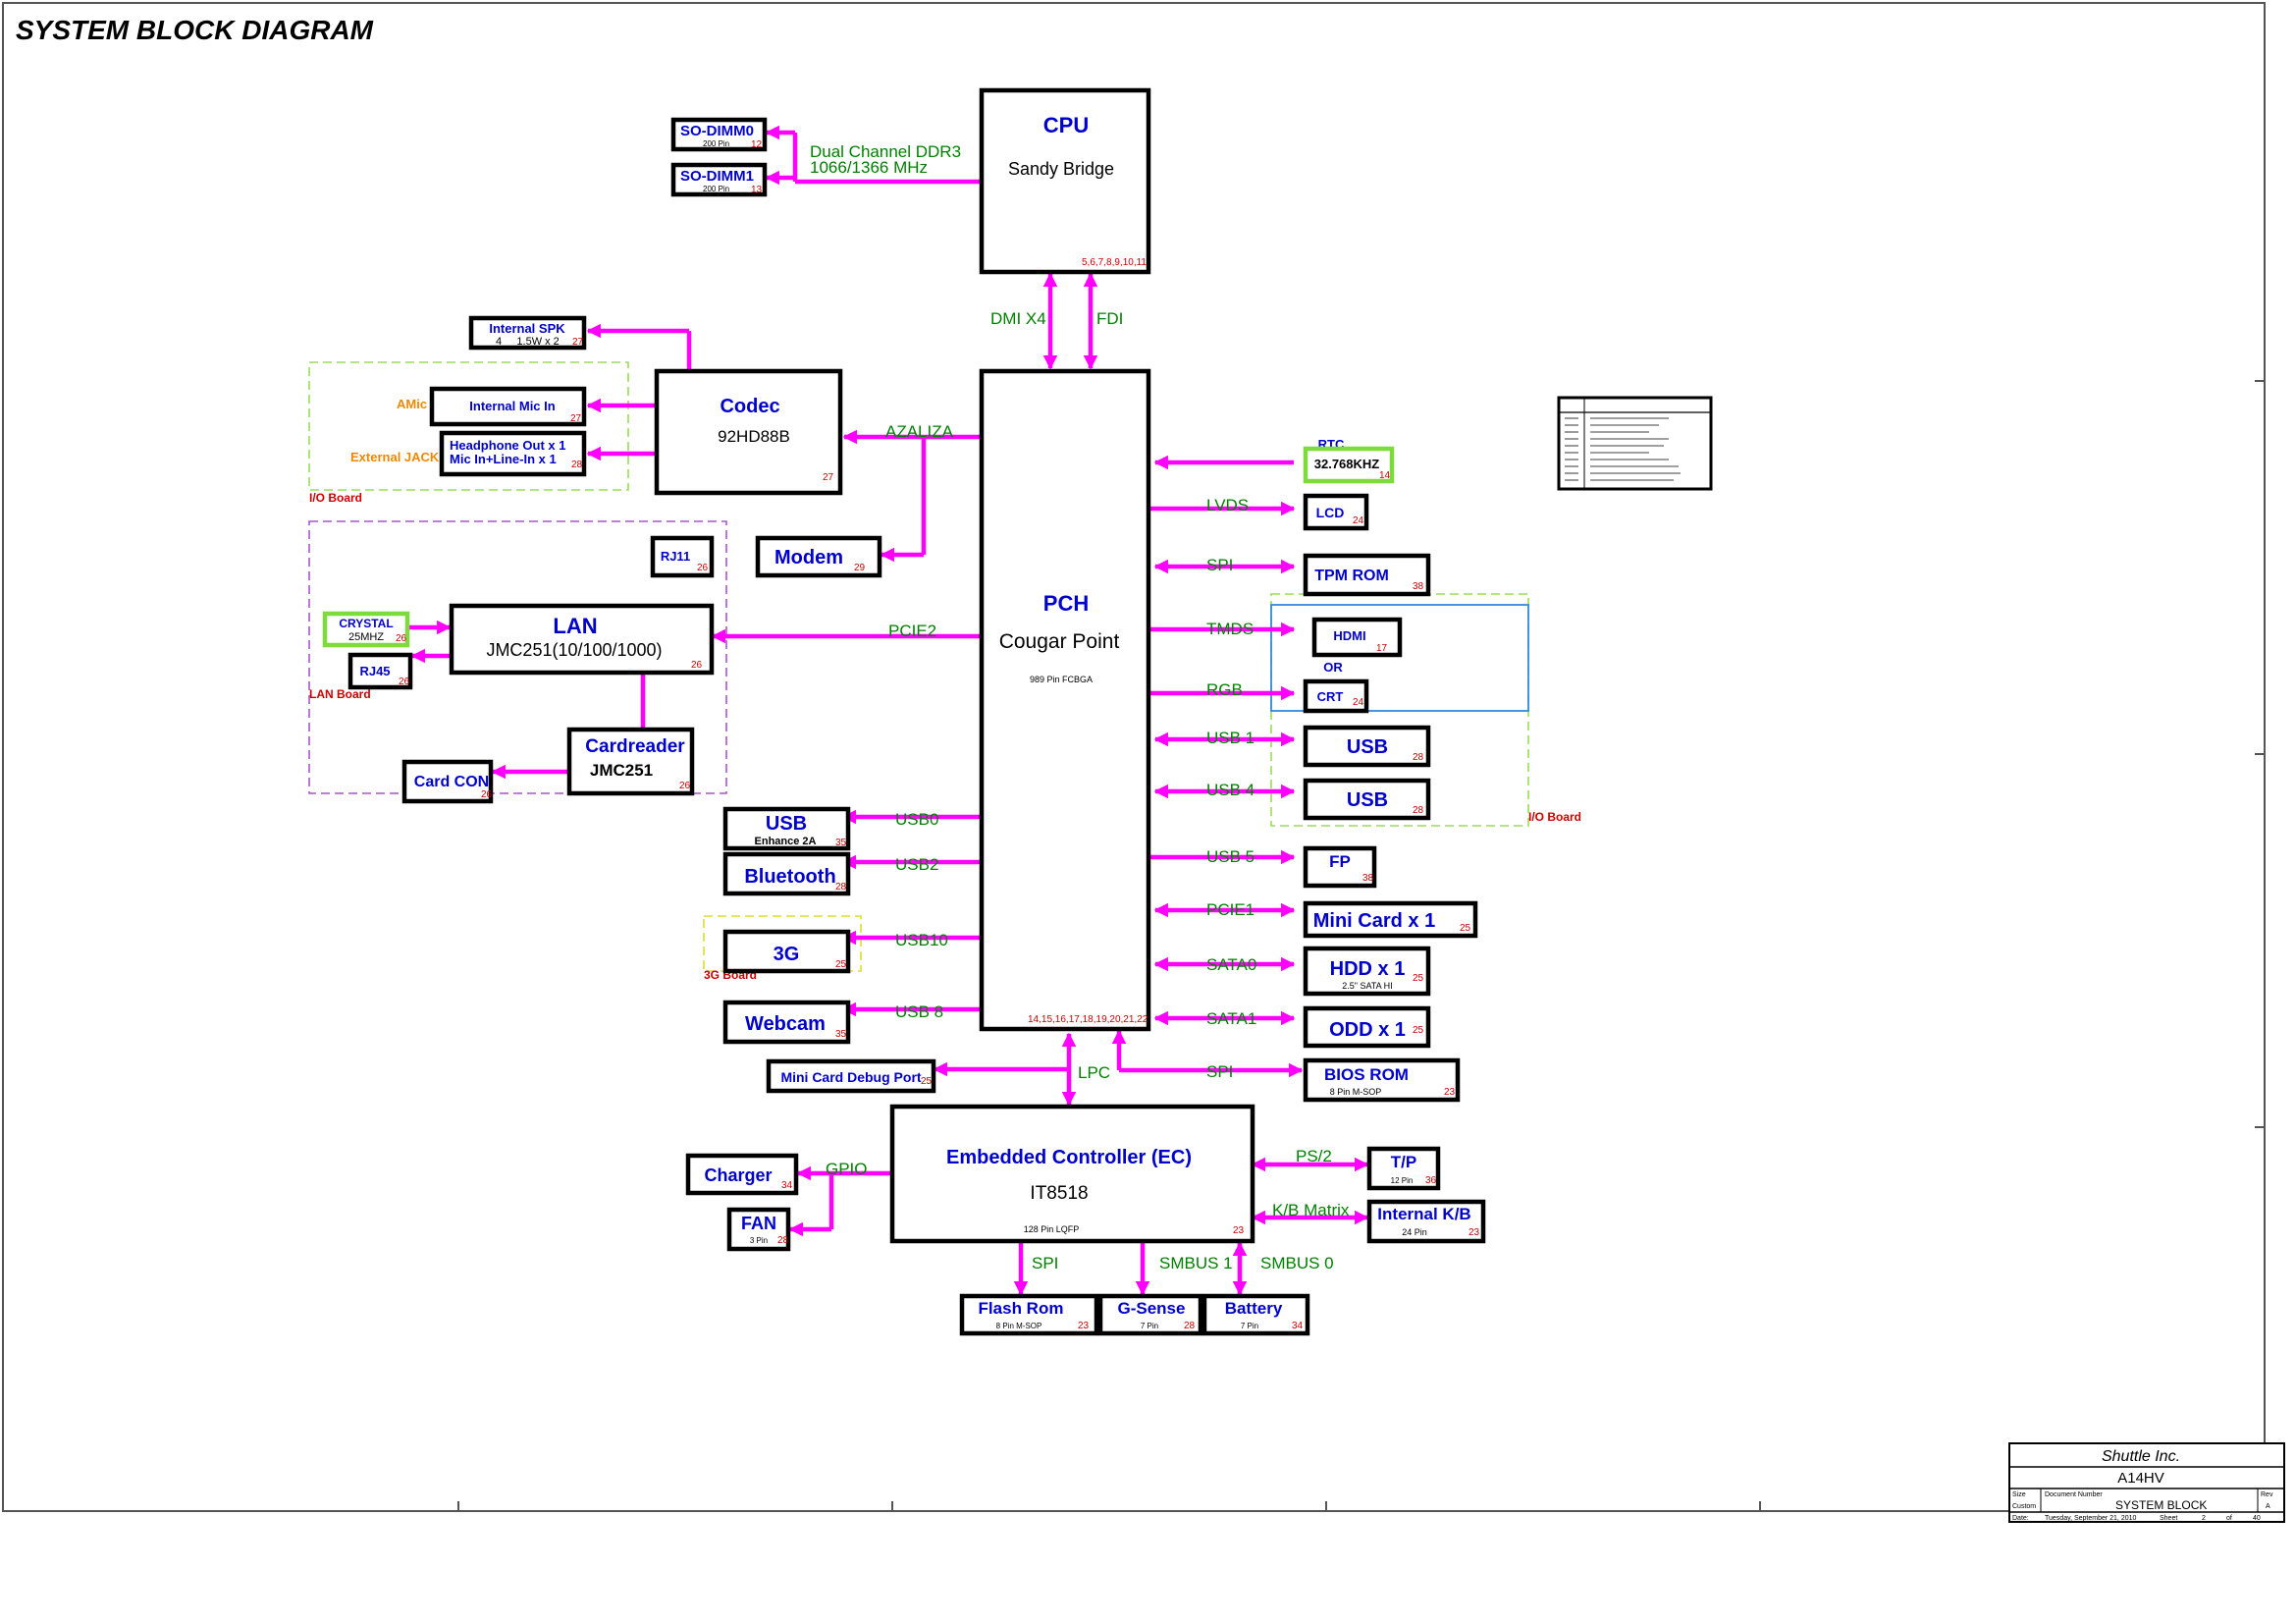  What do you see at coordinates (1366, 1074) in the screenshot?
I see `bios-rom-label: BIOS ROM` at bounding box center [1366, 1074].